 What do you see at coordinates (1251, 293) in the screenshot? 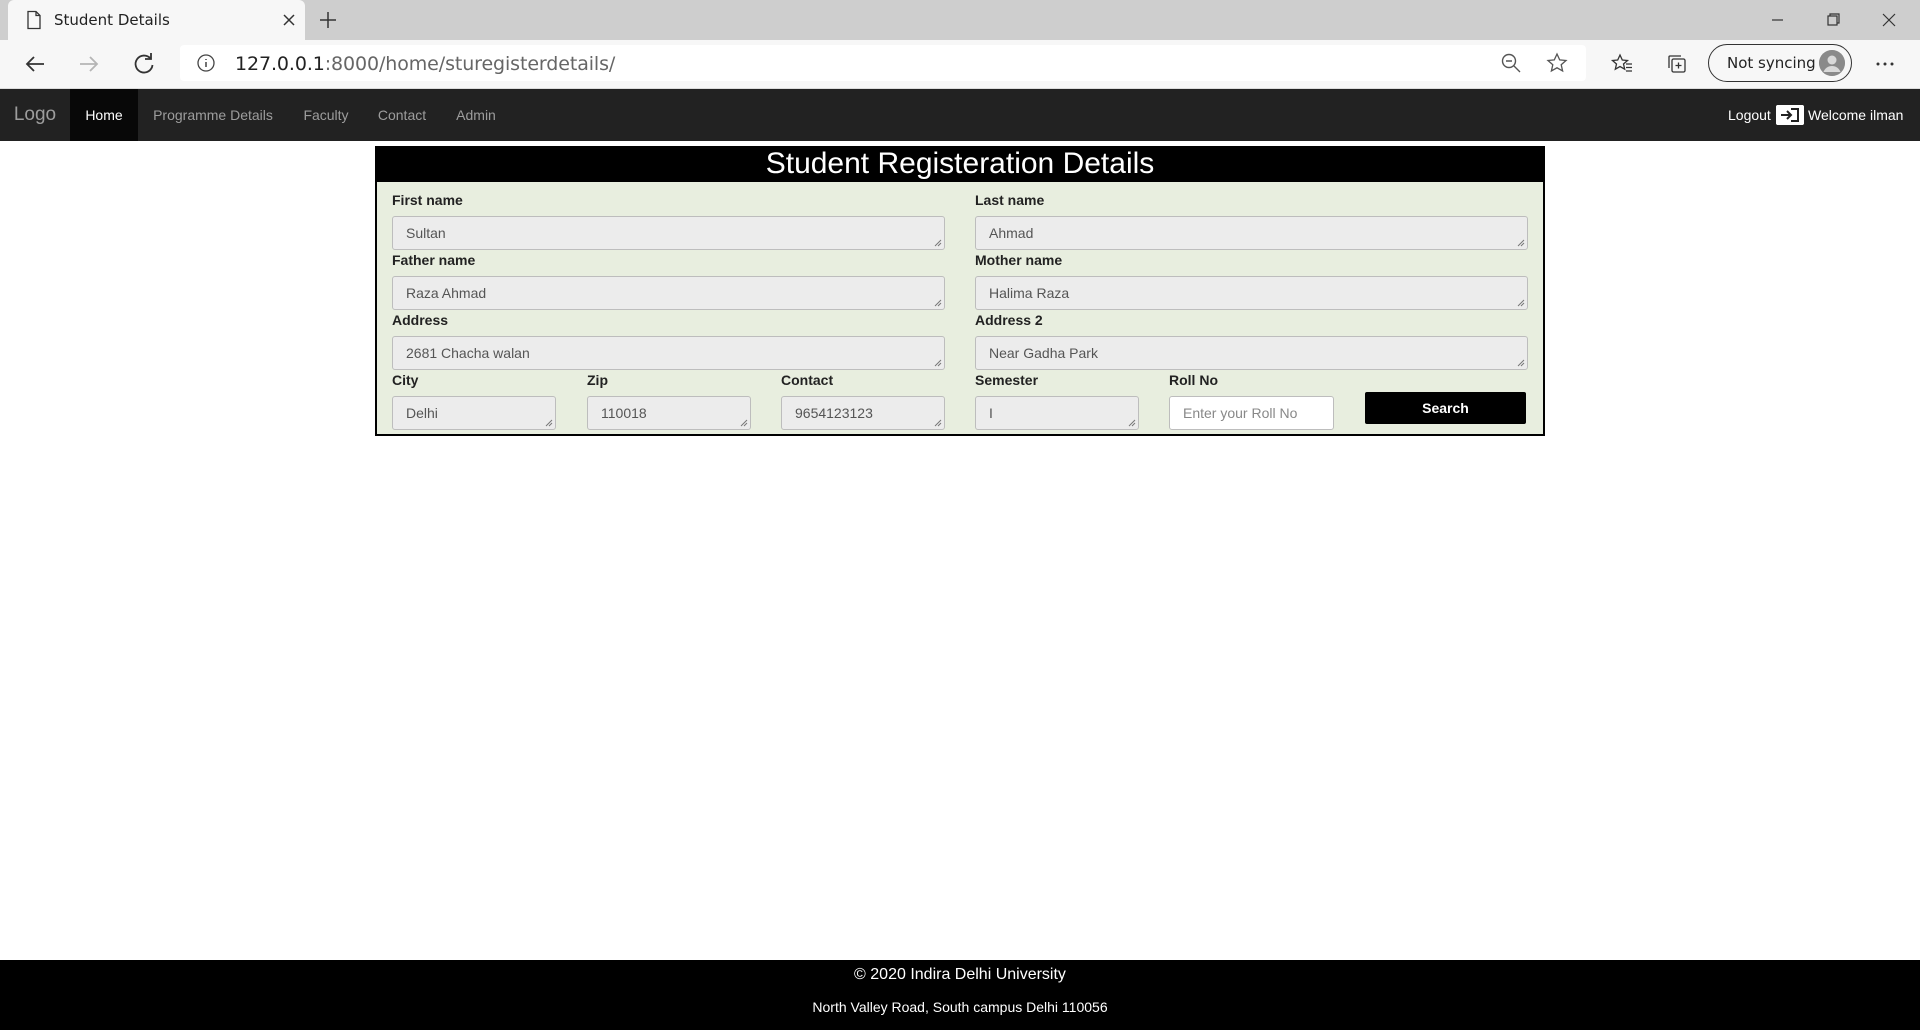
I see `mother-name-field: Halima Raza` at bounding box center [1251, 293].